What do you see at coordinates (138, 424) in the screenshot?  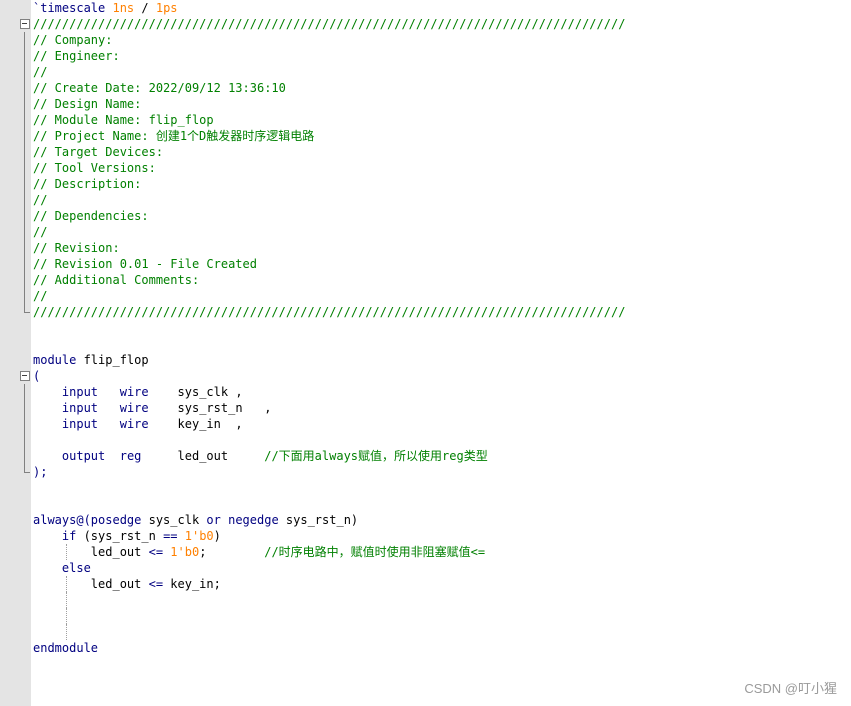 I see `code-text: input wire key_in ,` at bounding box center [138, 424].